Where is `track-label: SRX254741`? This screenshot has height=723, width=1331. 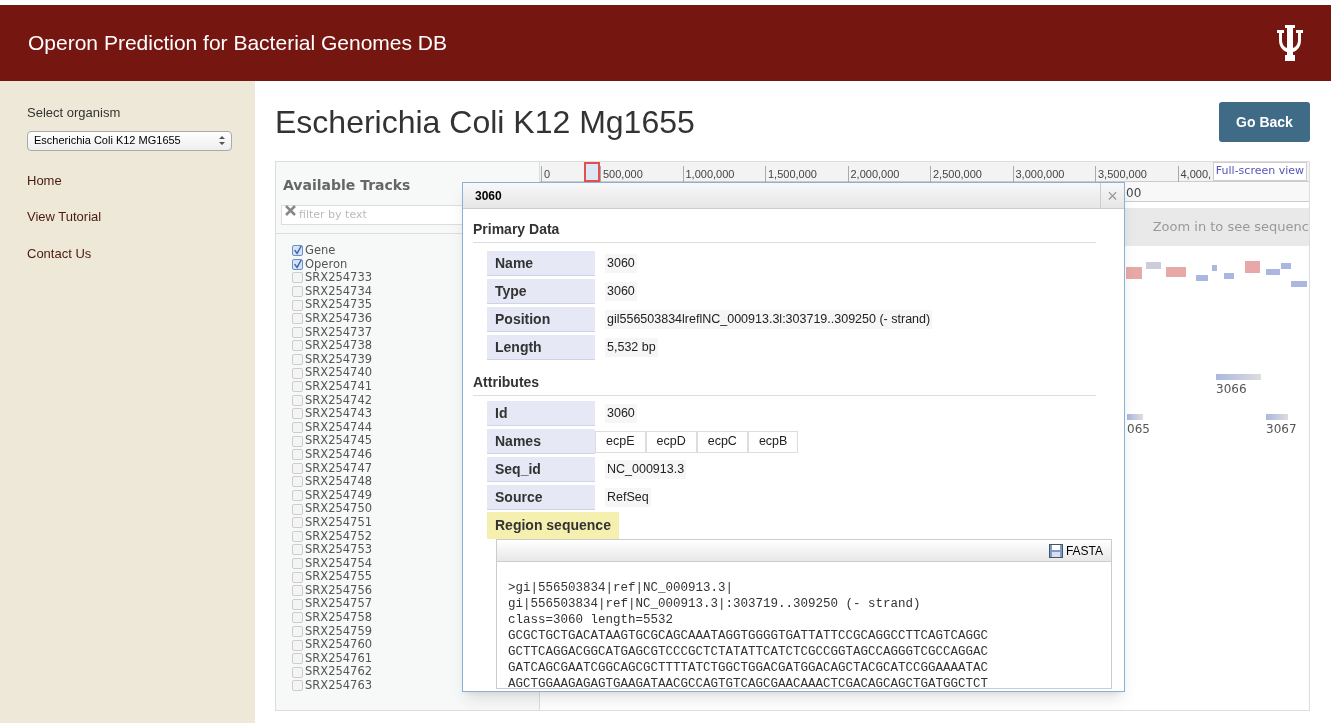
track-label: SRX254741 is located at coordinates (339, 387).